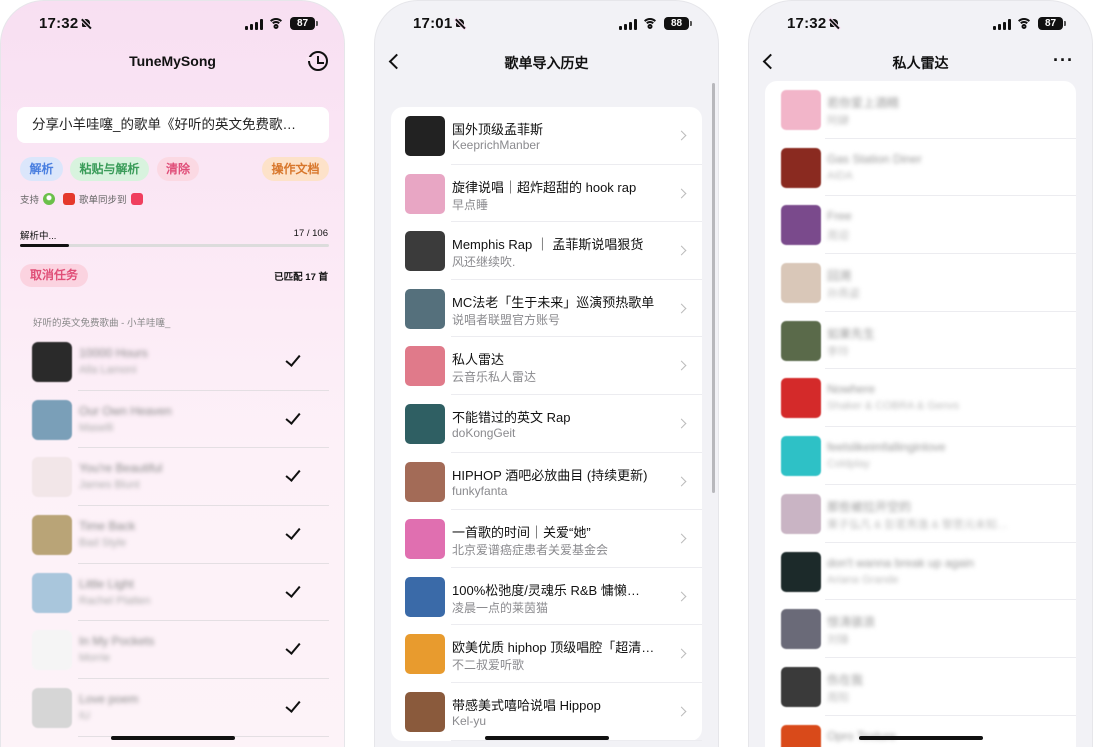  Describe the element at coordinates (920, 629) in the screenshot. I see `radar-song-row: 惊涛骇浪 刘锋` at that location.